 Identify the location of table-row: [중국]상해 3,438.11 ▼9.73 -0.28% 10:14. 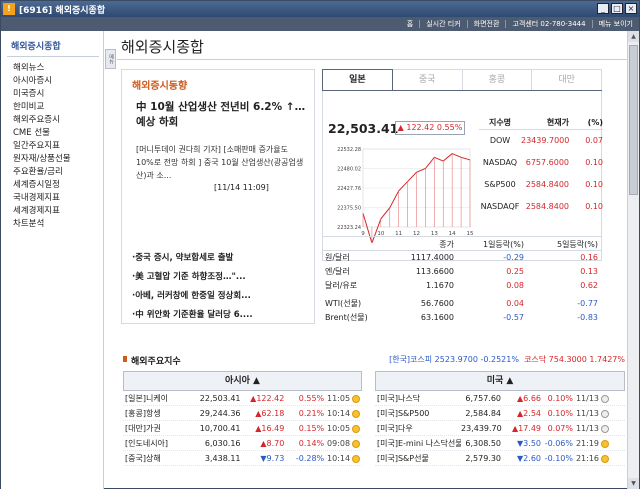
(242, 458).